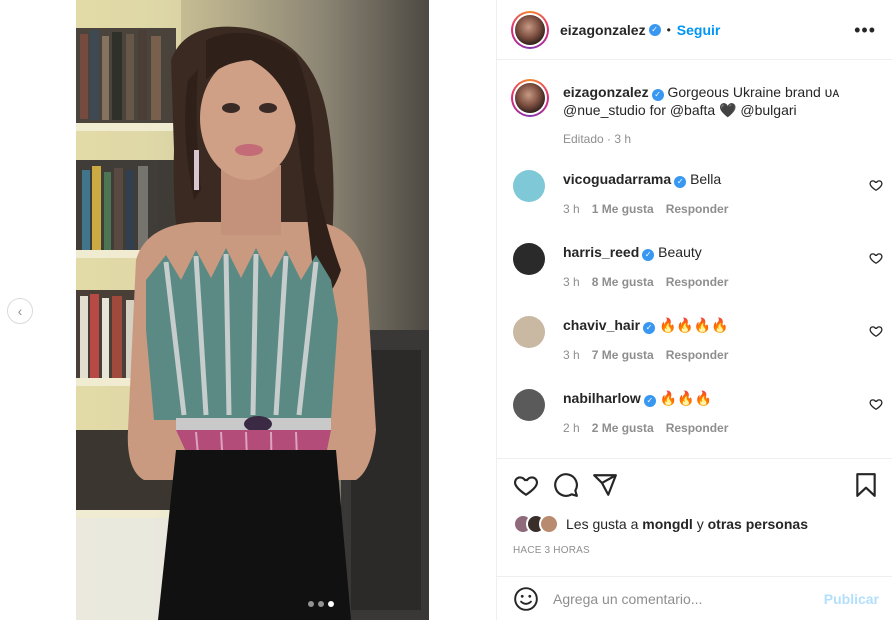  I want to click on comment-likes: 2 Me gusta, so click(623, 428).